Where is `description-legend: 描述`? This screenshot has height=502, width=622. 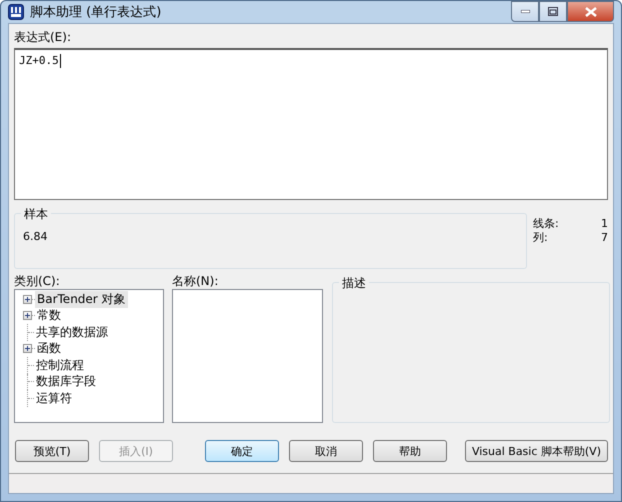
description-legend: 描述 is located at coordinates (354, 283).